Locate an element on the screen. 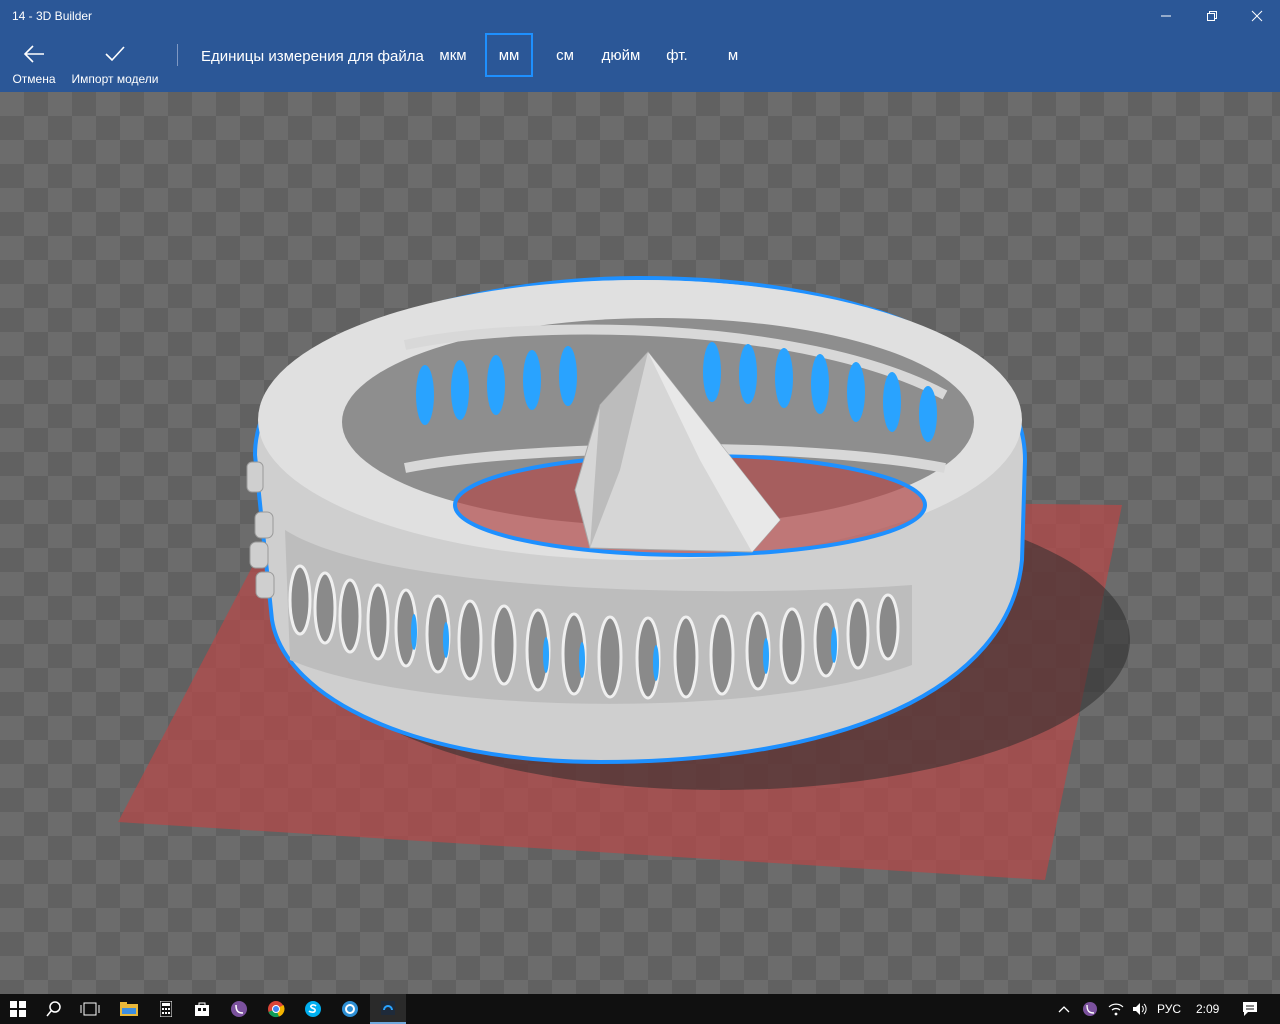  windows-taskbar: РУС 2:09 is located at coordinates (640, 1009).